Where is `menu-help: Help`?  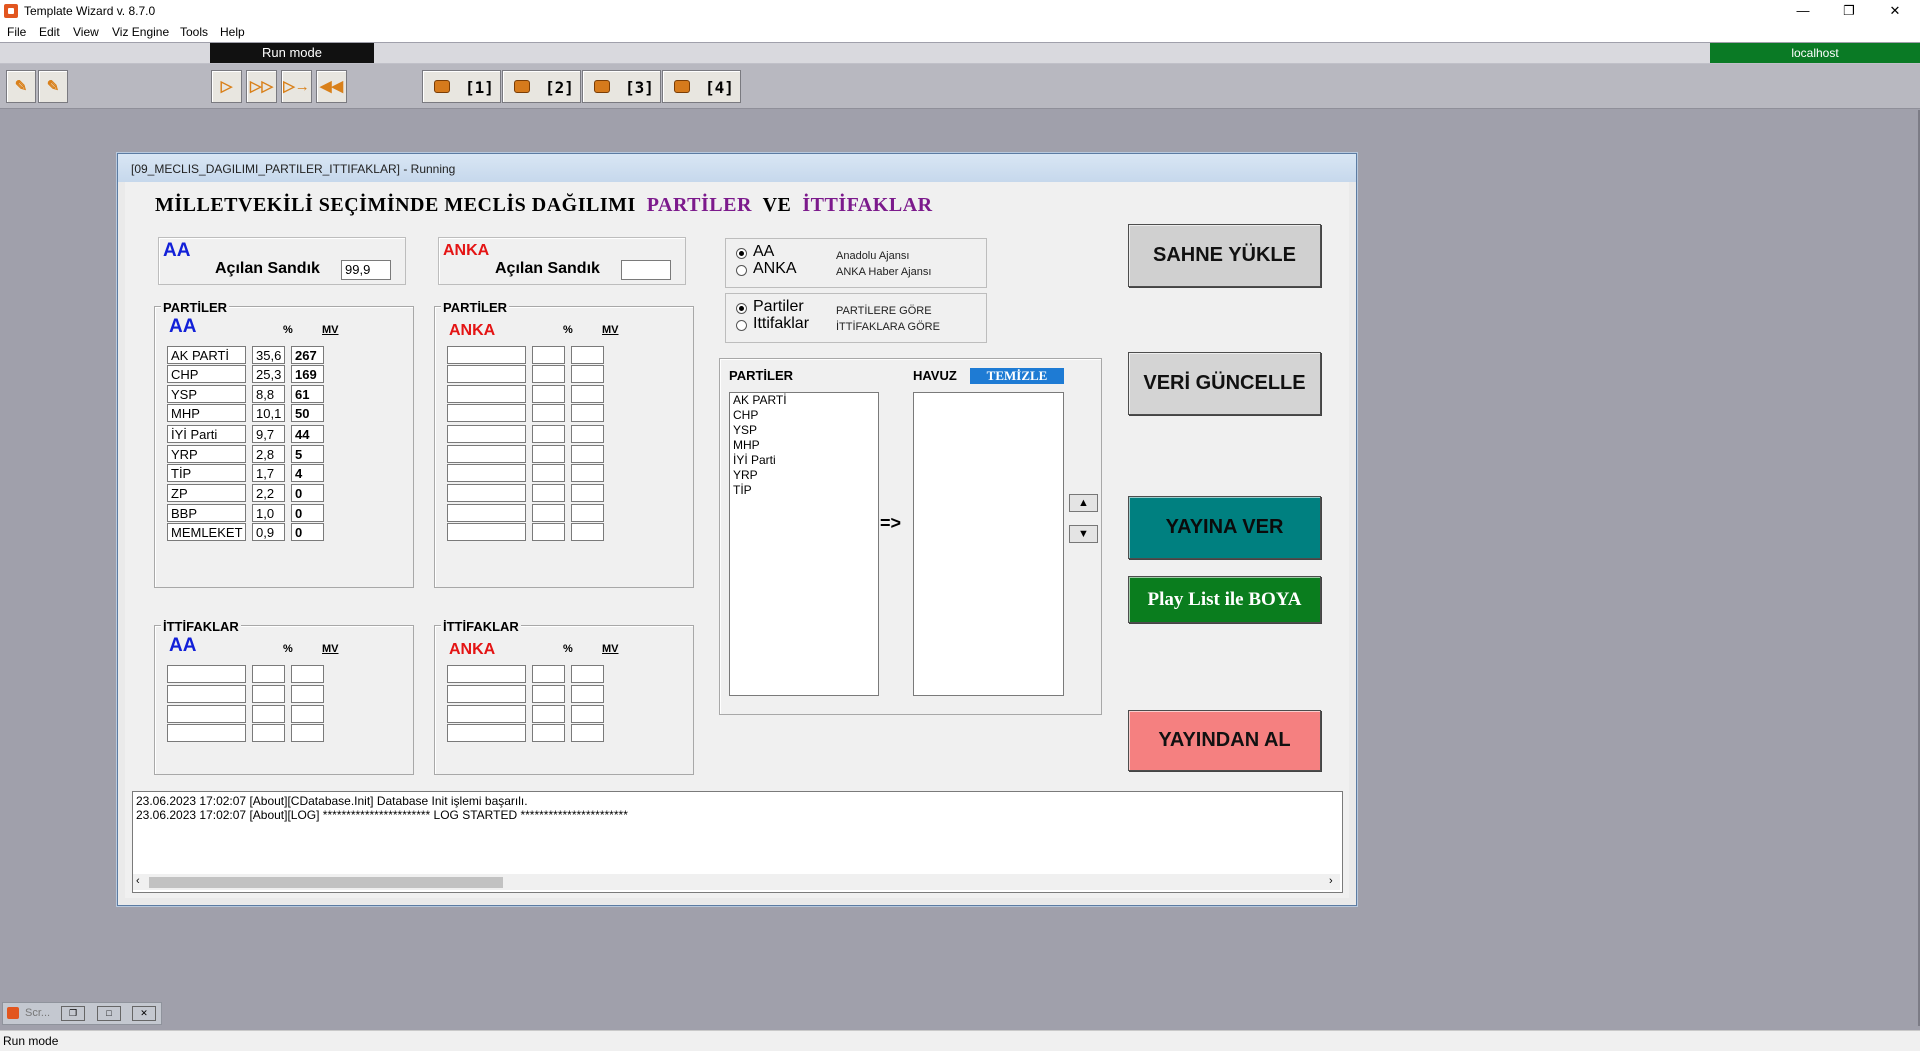
menu-help: Help is located at coordinates (232, 32).